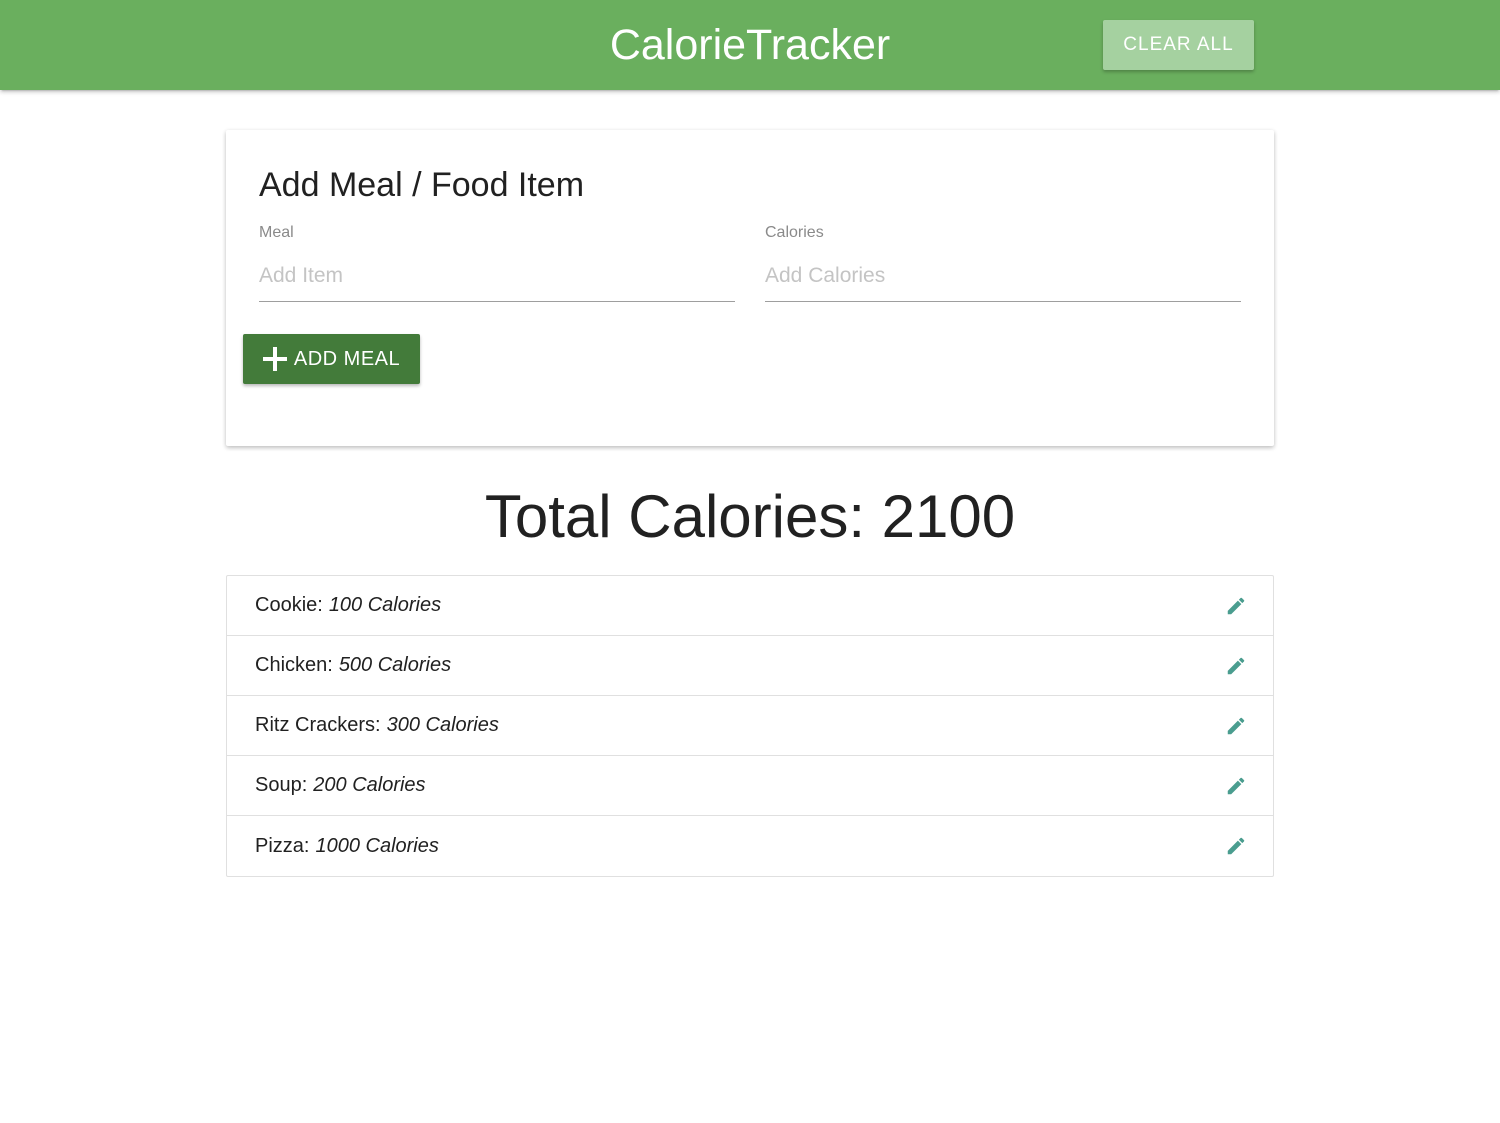 The image size is (1500, 1123). I want to click on list-item: Soup: 200 Calories, so click(750, 786).